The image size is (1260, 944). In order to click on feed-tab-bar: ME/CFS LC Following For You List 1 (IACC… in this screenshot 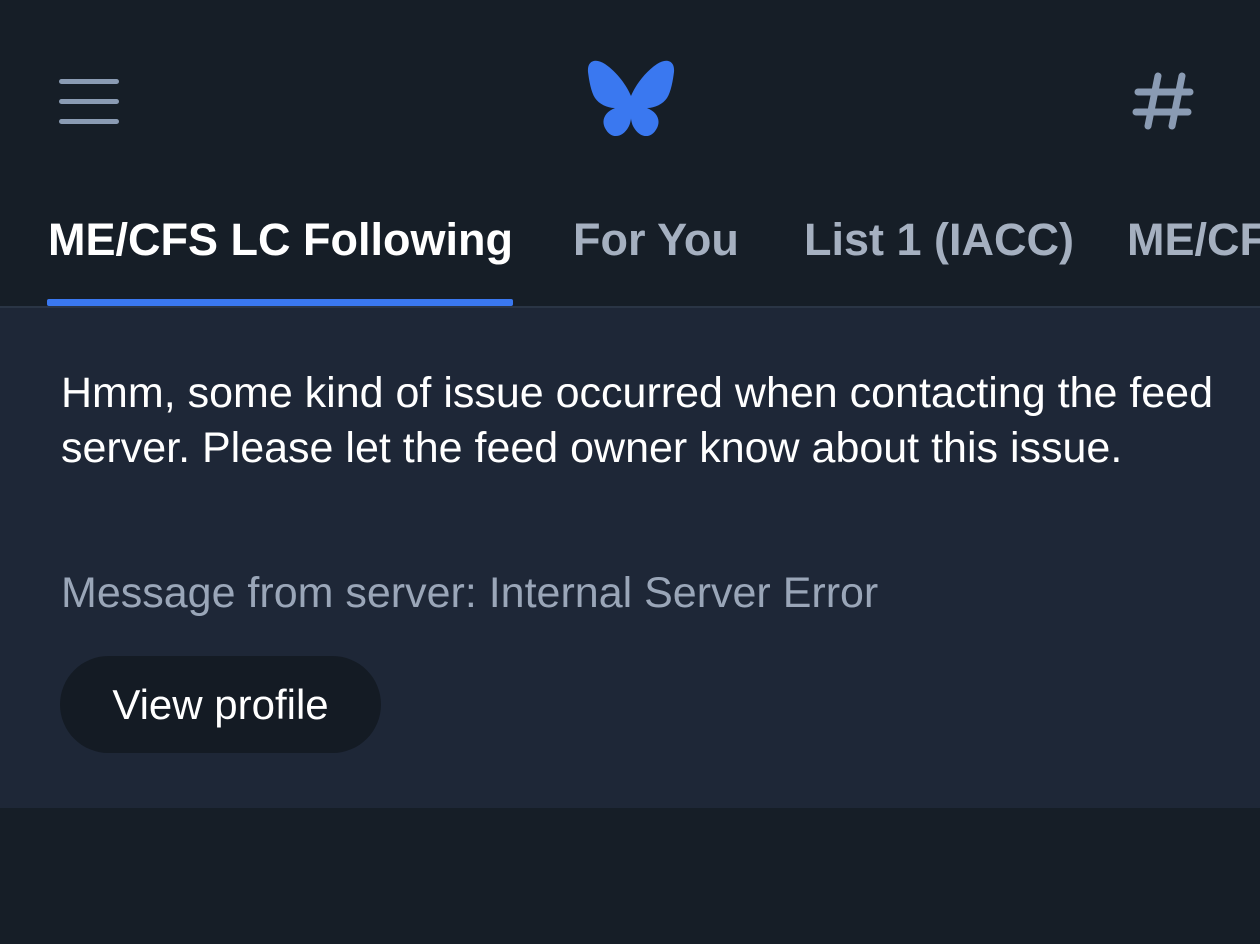, I will do `click(630, 249)`.